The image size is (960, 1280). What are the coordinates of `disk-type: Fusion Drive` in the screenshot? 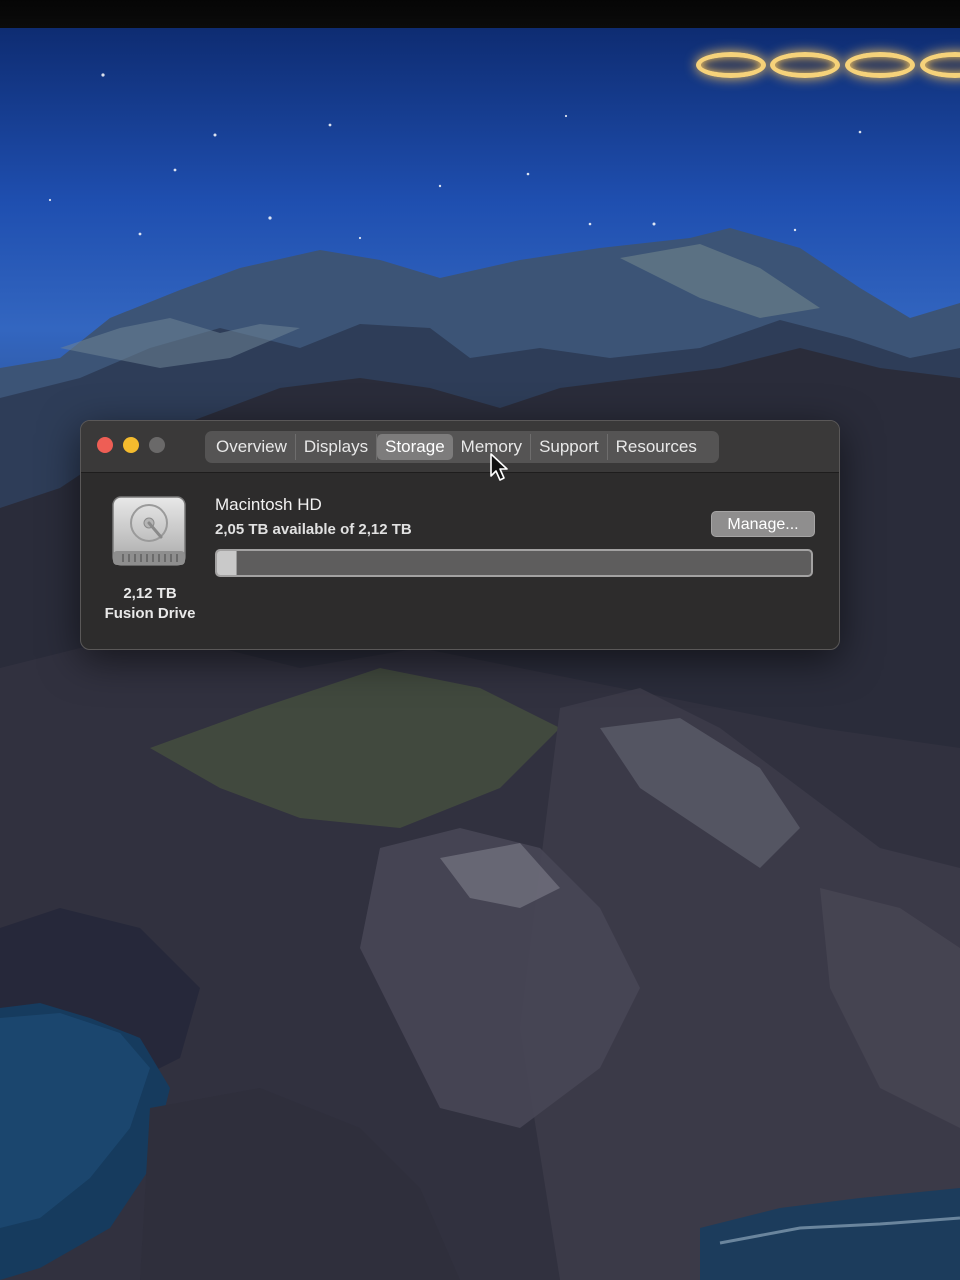 It's located at (150, 613).